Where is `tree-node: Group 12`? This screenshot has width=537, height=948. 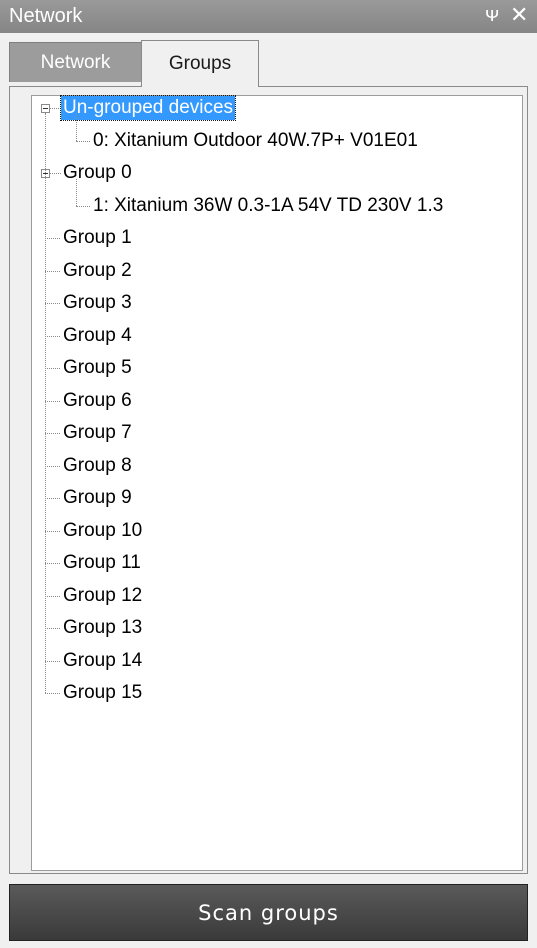 tree-node: Group 12 is located at coordinates (102, 596).